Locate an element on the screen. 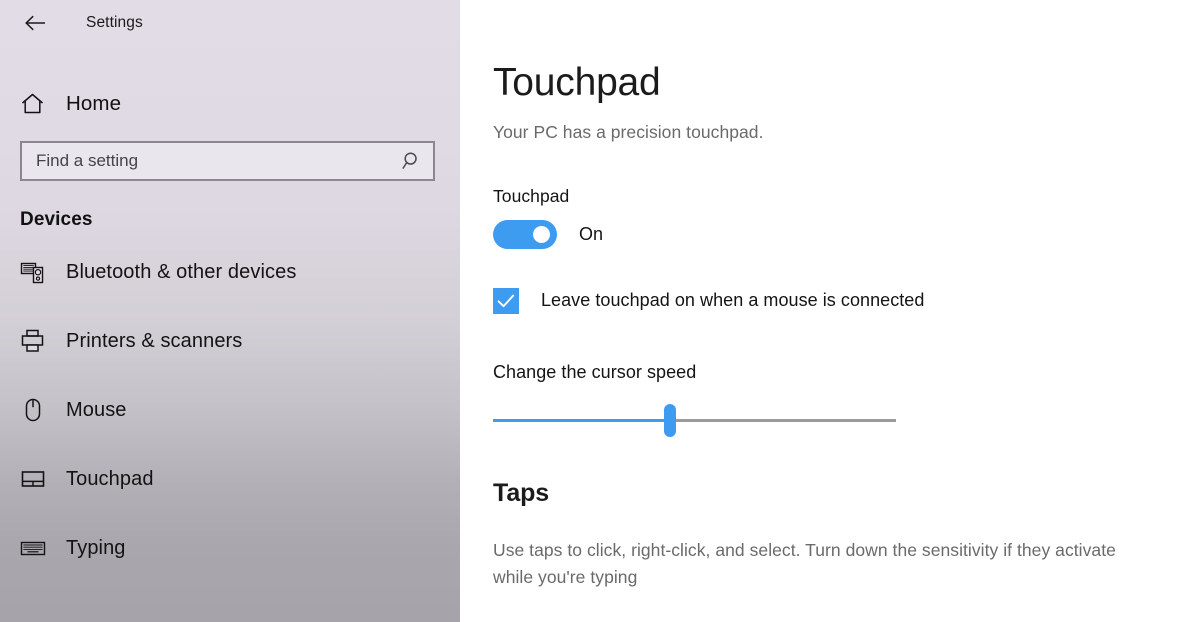 The width and height of the screenshot is (1200, 622). touchpad-toggle-label: Touchpad is located at coordinates (531, 195).